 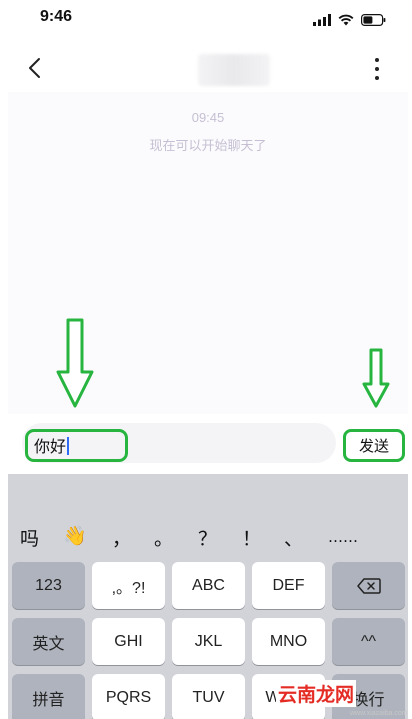 I want to click on key-punctuation: ,。?!, so click(x=128, y=585).